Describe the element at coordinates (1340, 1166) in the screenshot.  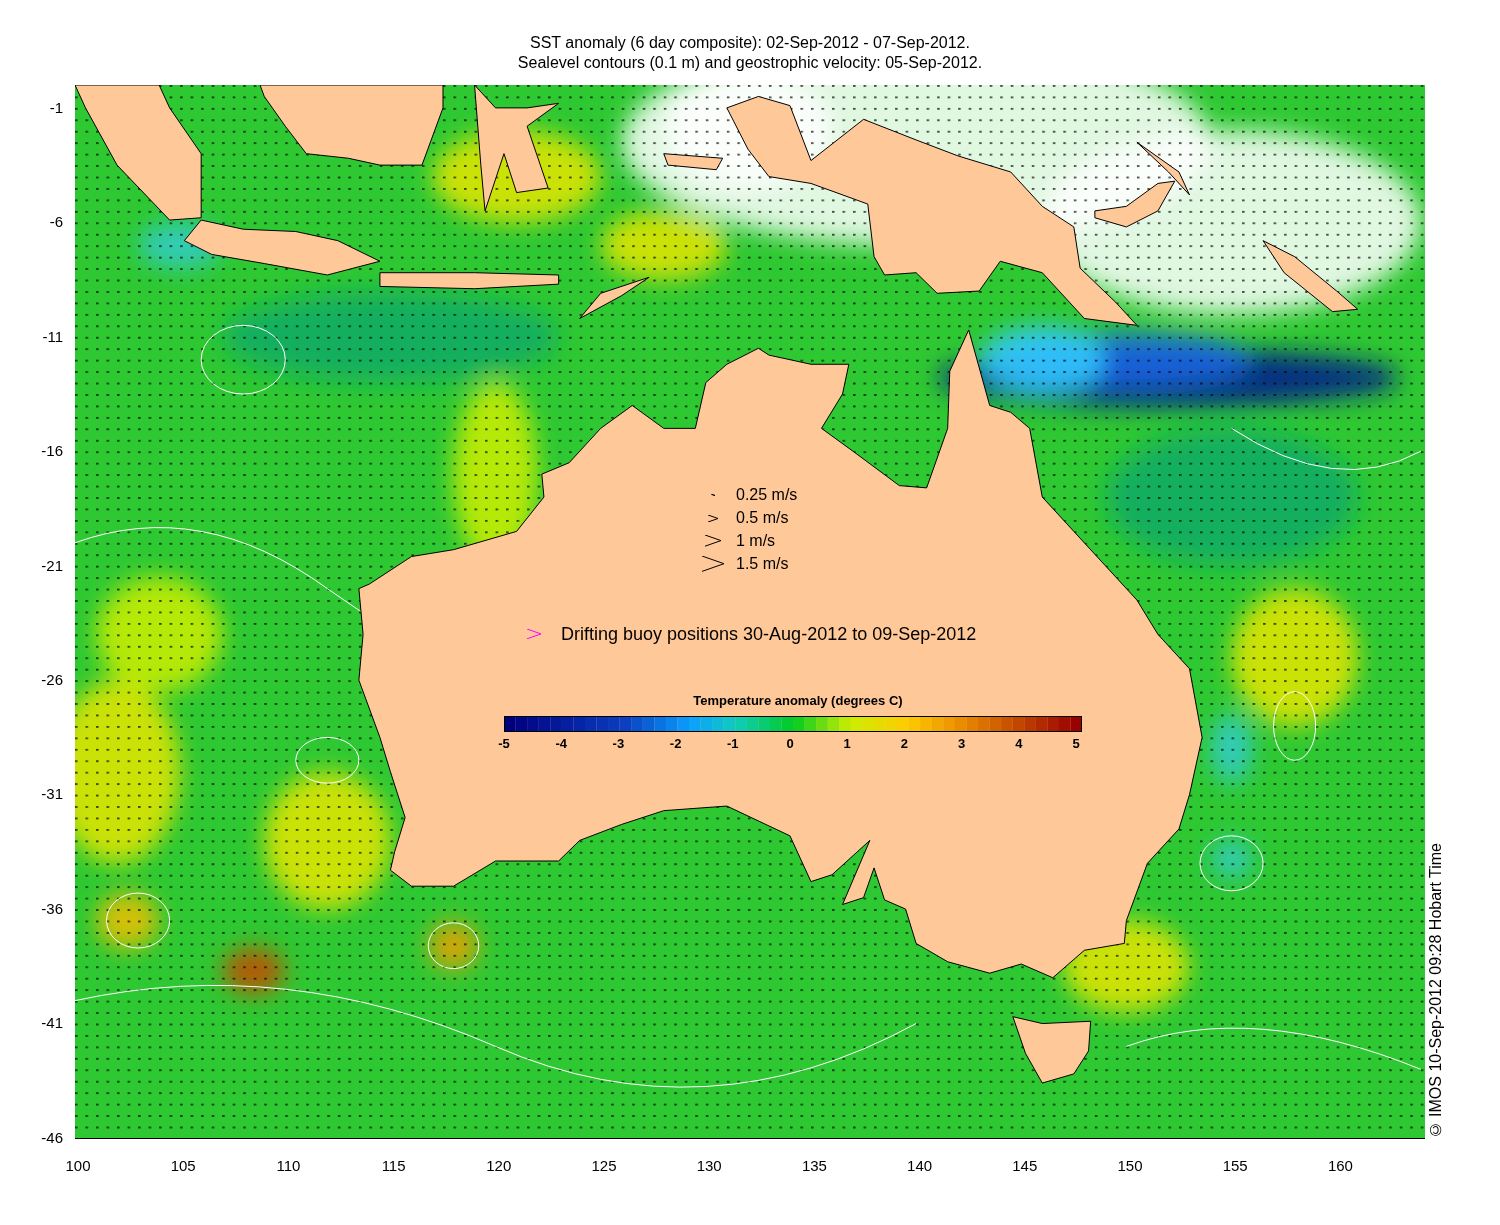
I see `x-tick-label: 160` at that location.